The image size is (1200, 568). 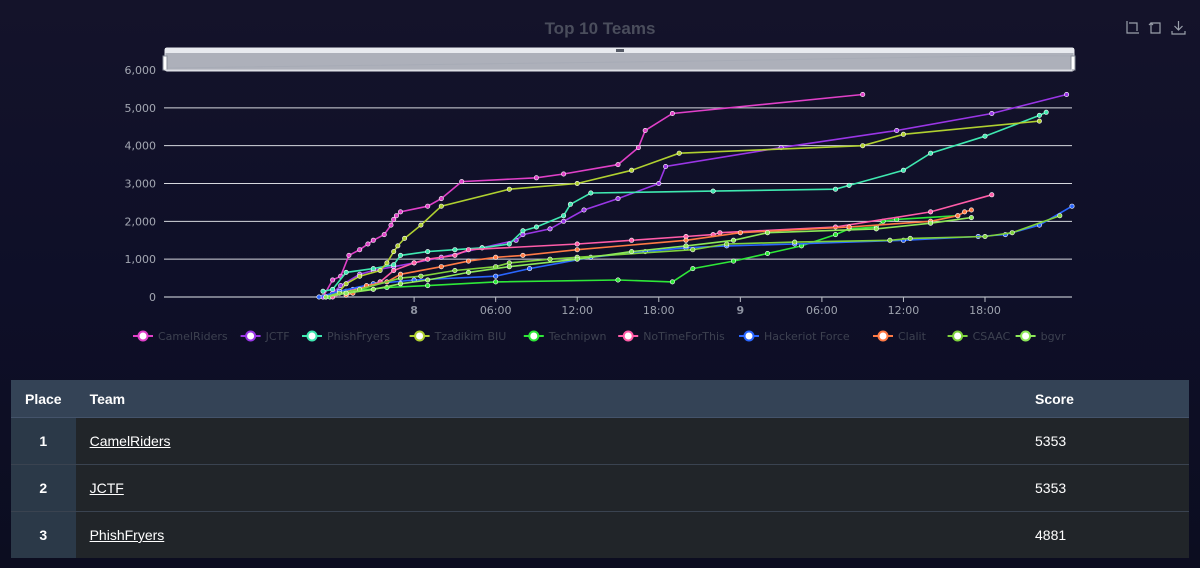 What do you see at coordinates (577, 310) in the screenshot?
I see `x-tick-label: 12:00` at bounding box center [577, 310].